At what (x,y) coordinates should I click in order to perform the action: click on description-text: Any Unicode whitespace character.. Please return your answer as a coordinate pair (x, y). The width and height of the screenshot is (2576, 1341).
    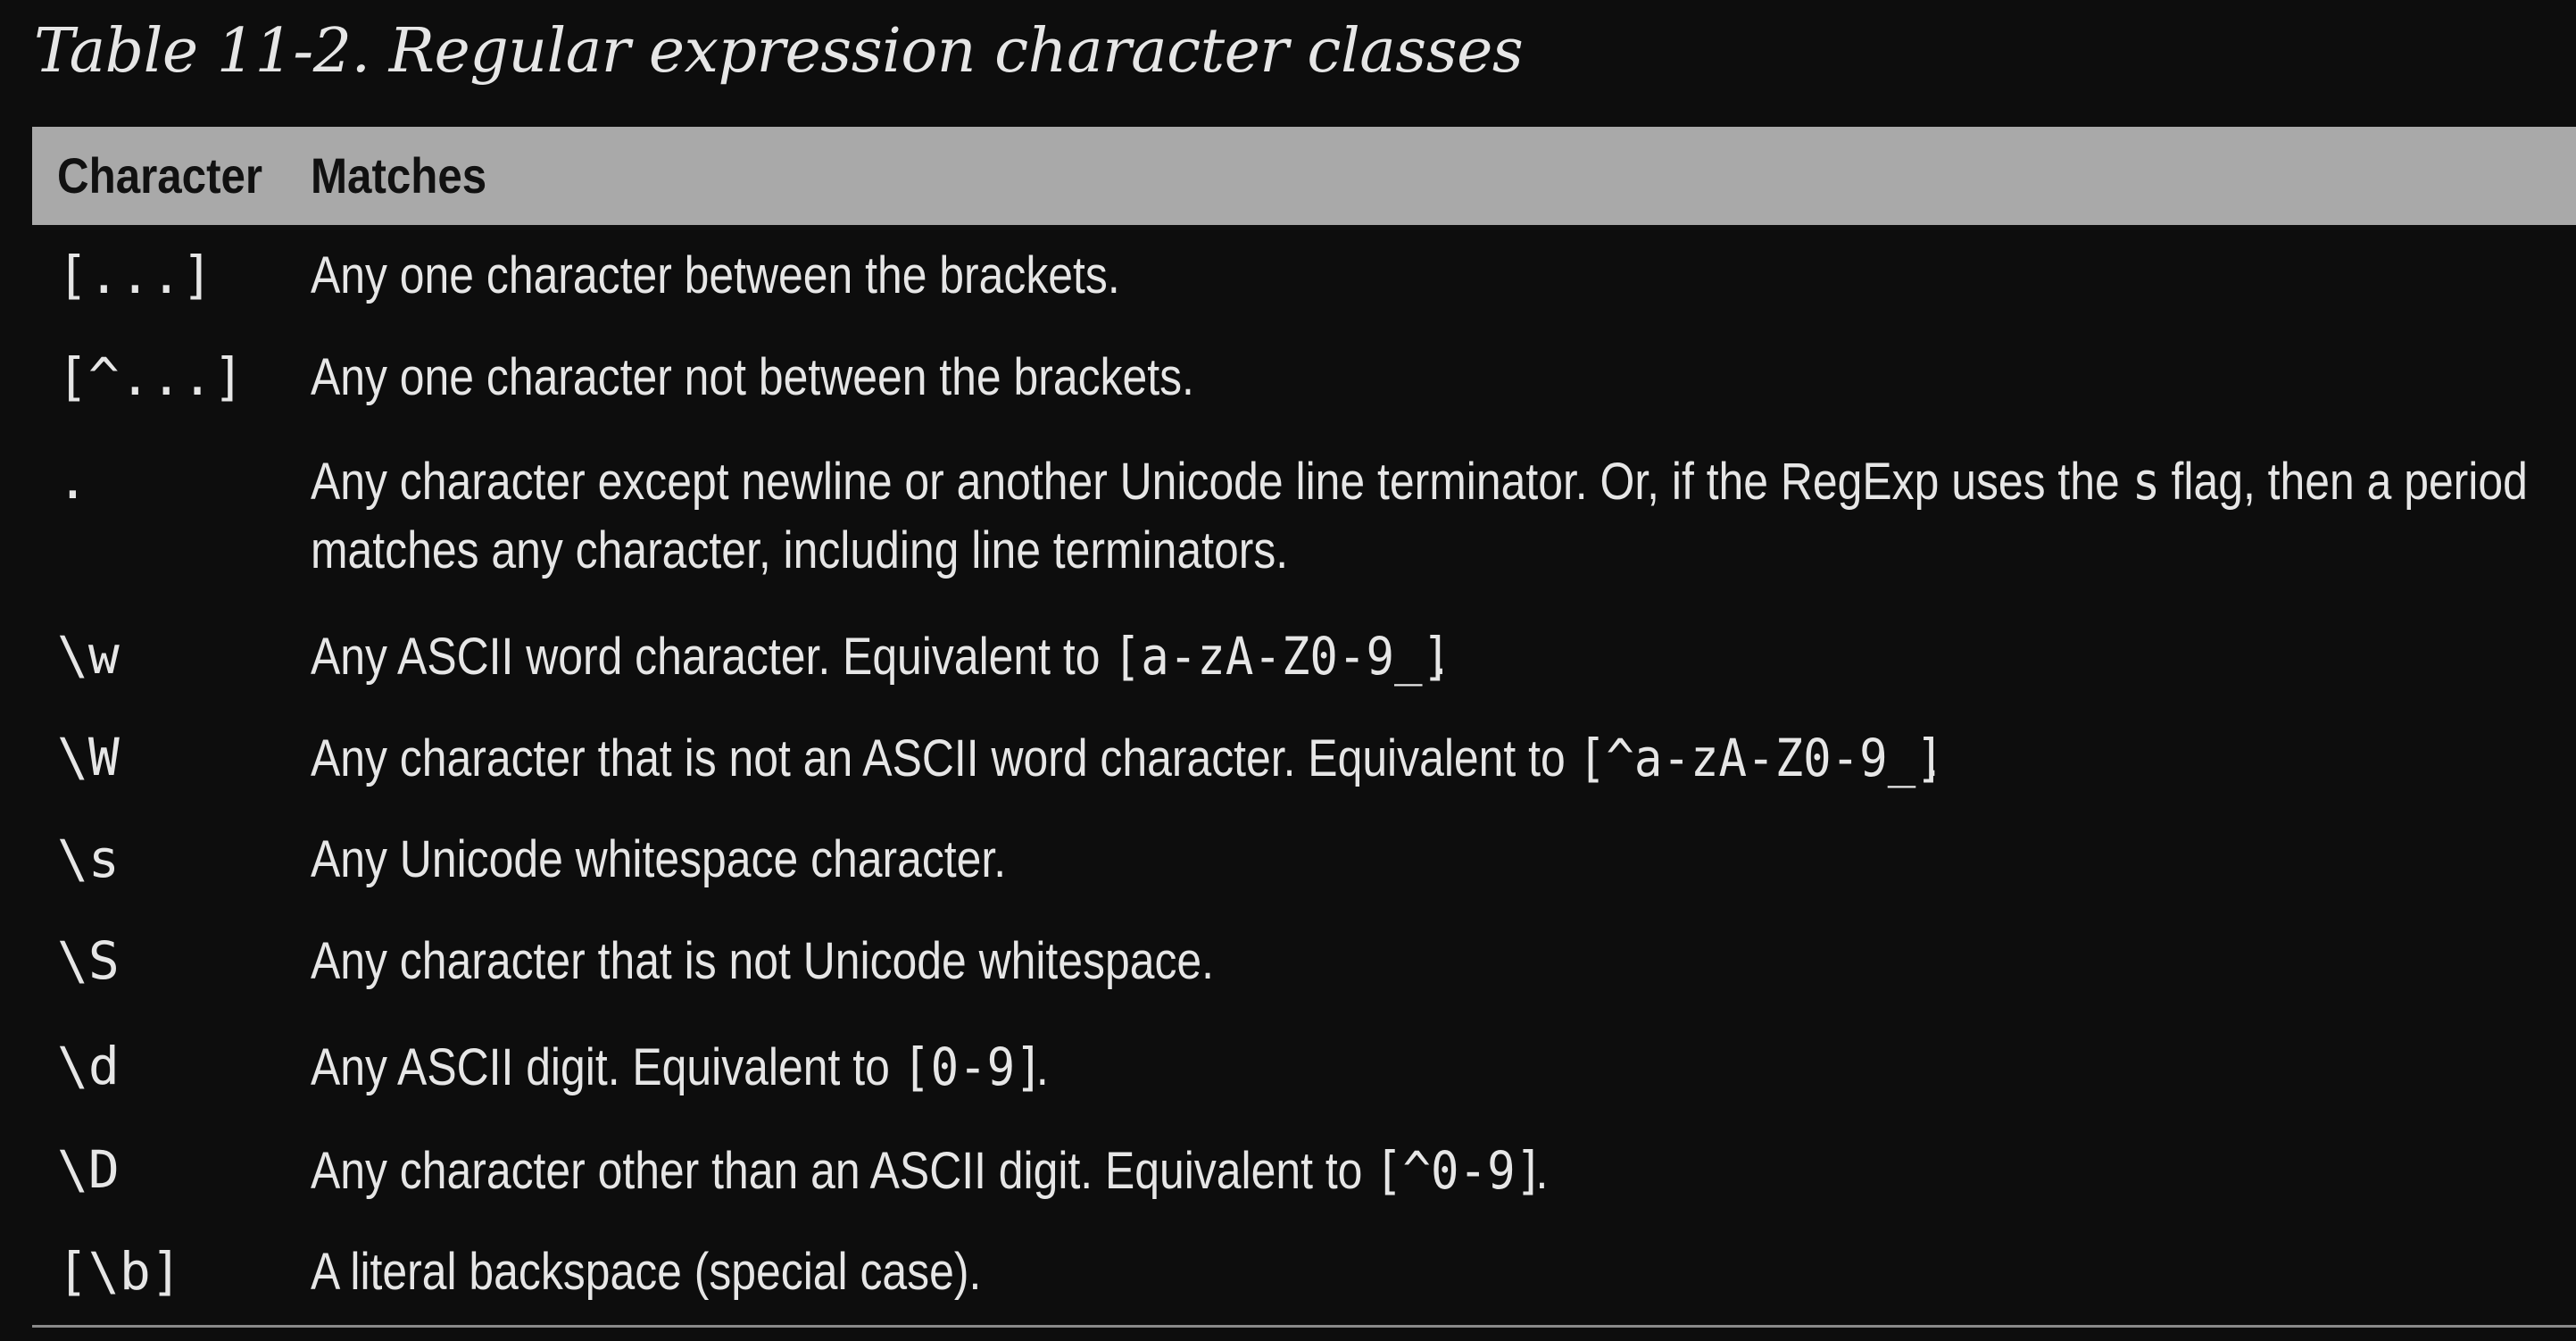
    Looking at the image, I should click on (659, 859).